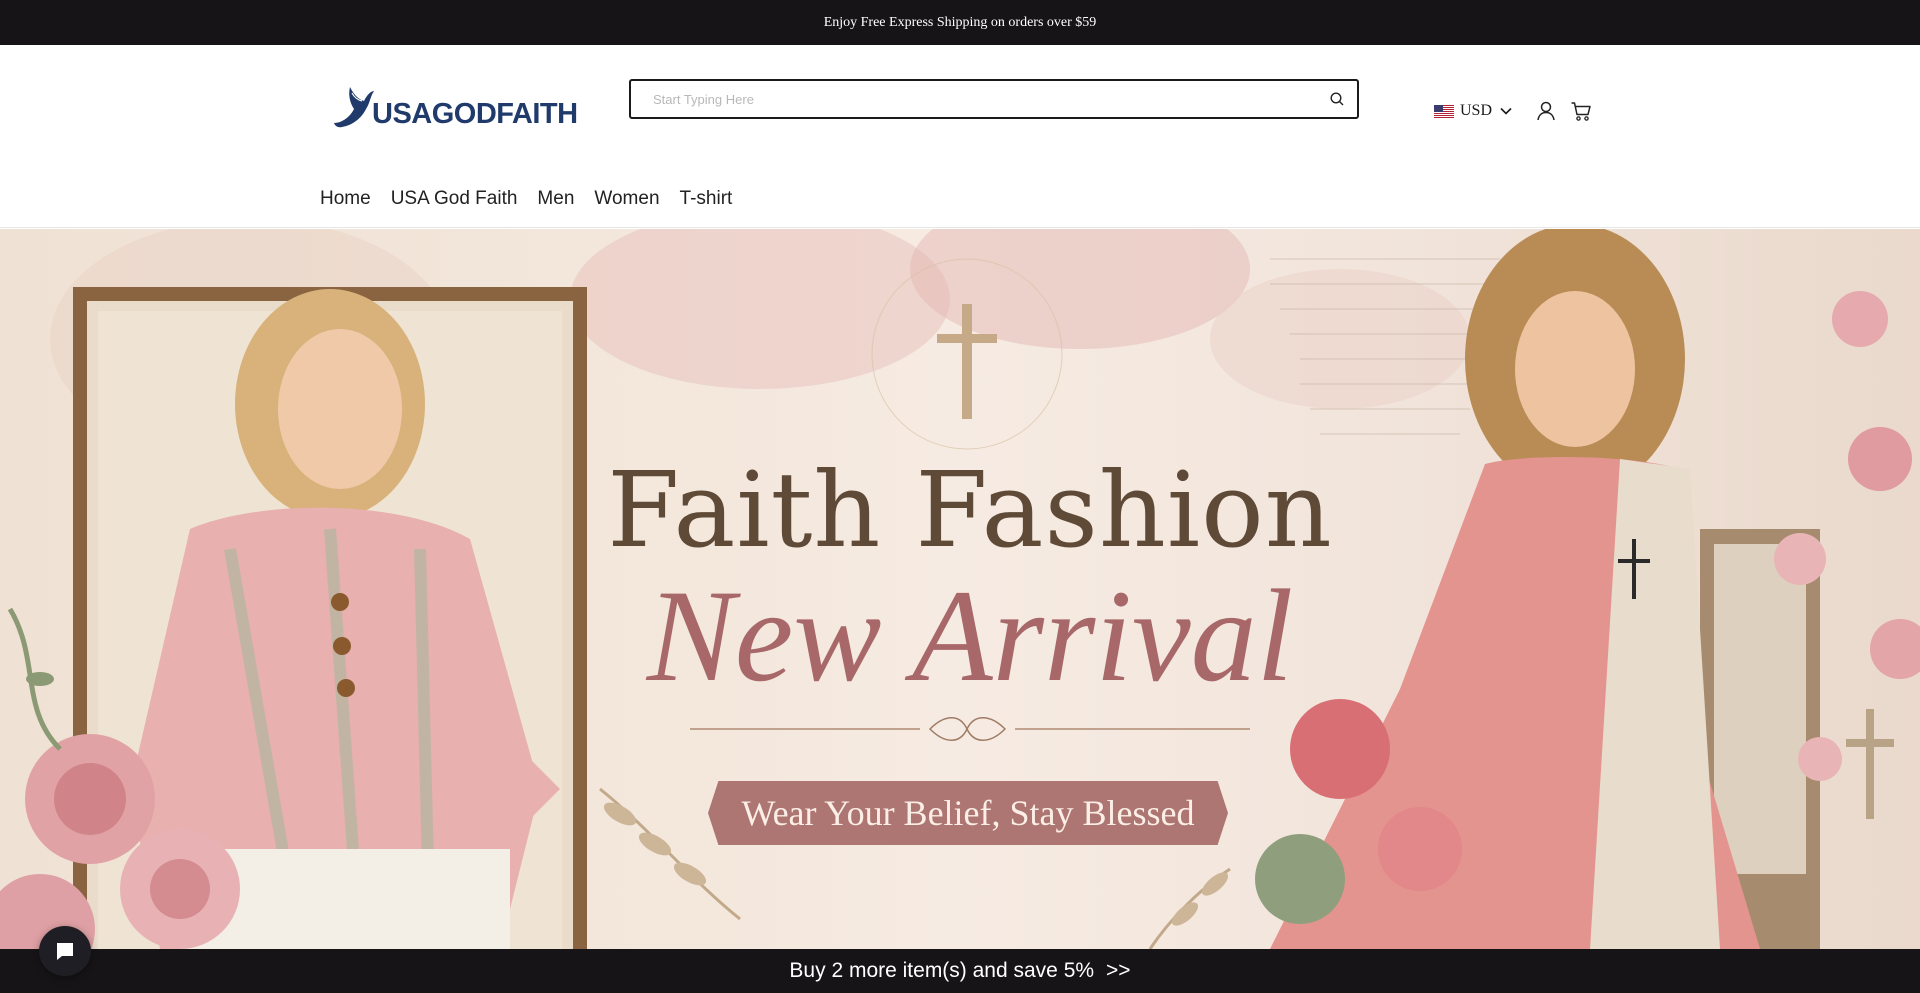 This screenshot has height=993, width=1920. I want to click on promo-text: Buy 2 more item(s) and save 5%, so click(942, 970).